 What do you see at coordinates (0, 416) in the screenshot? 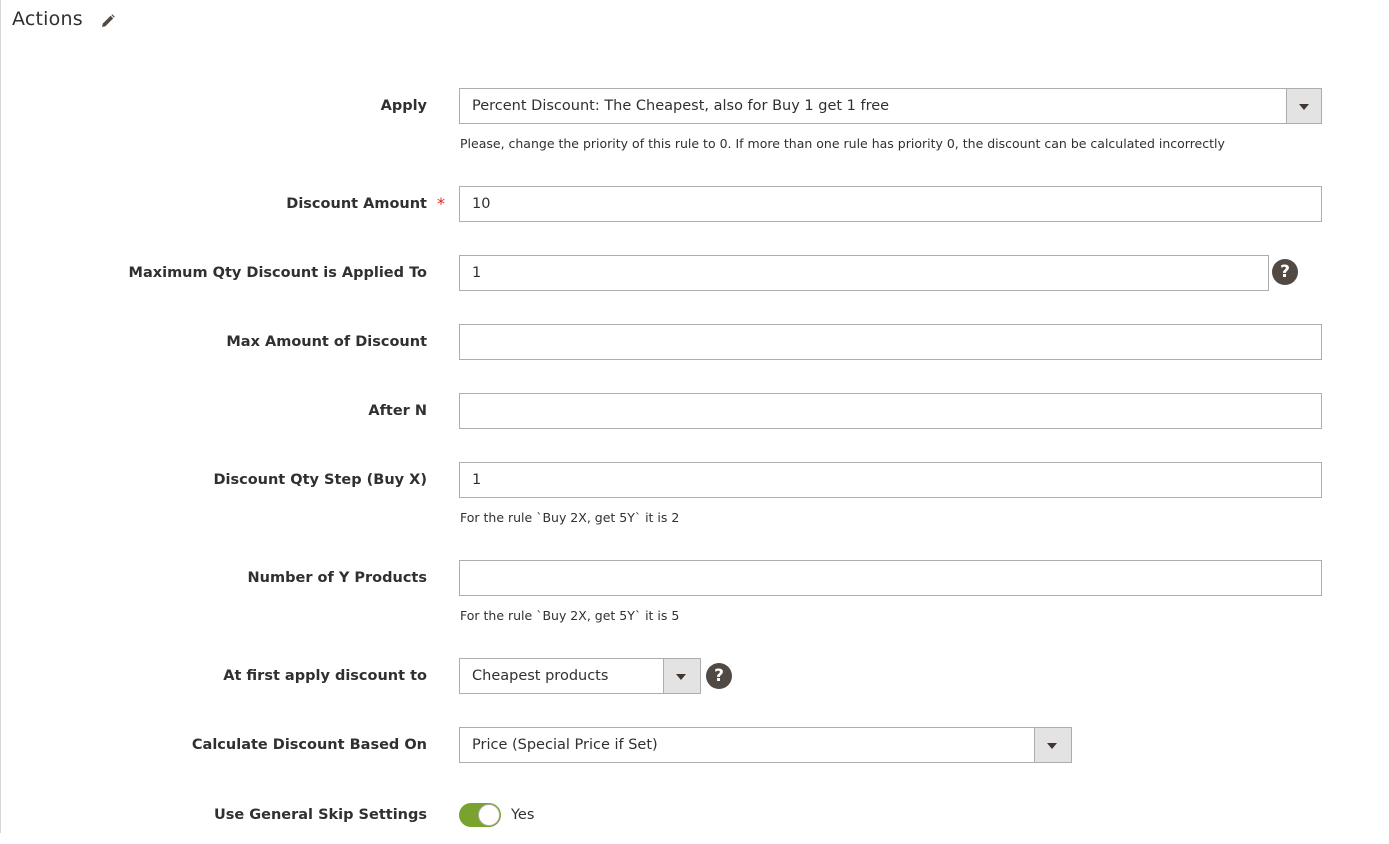
I see `left-border` at bounding box center [0, 416].